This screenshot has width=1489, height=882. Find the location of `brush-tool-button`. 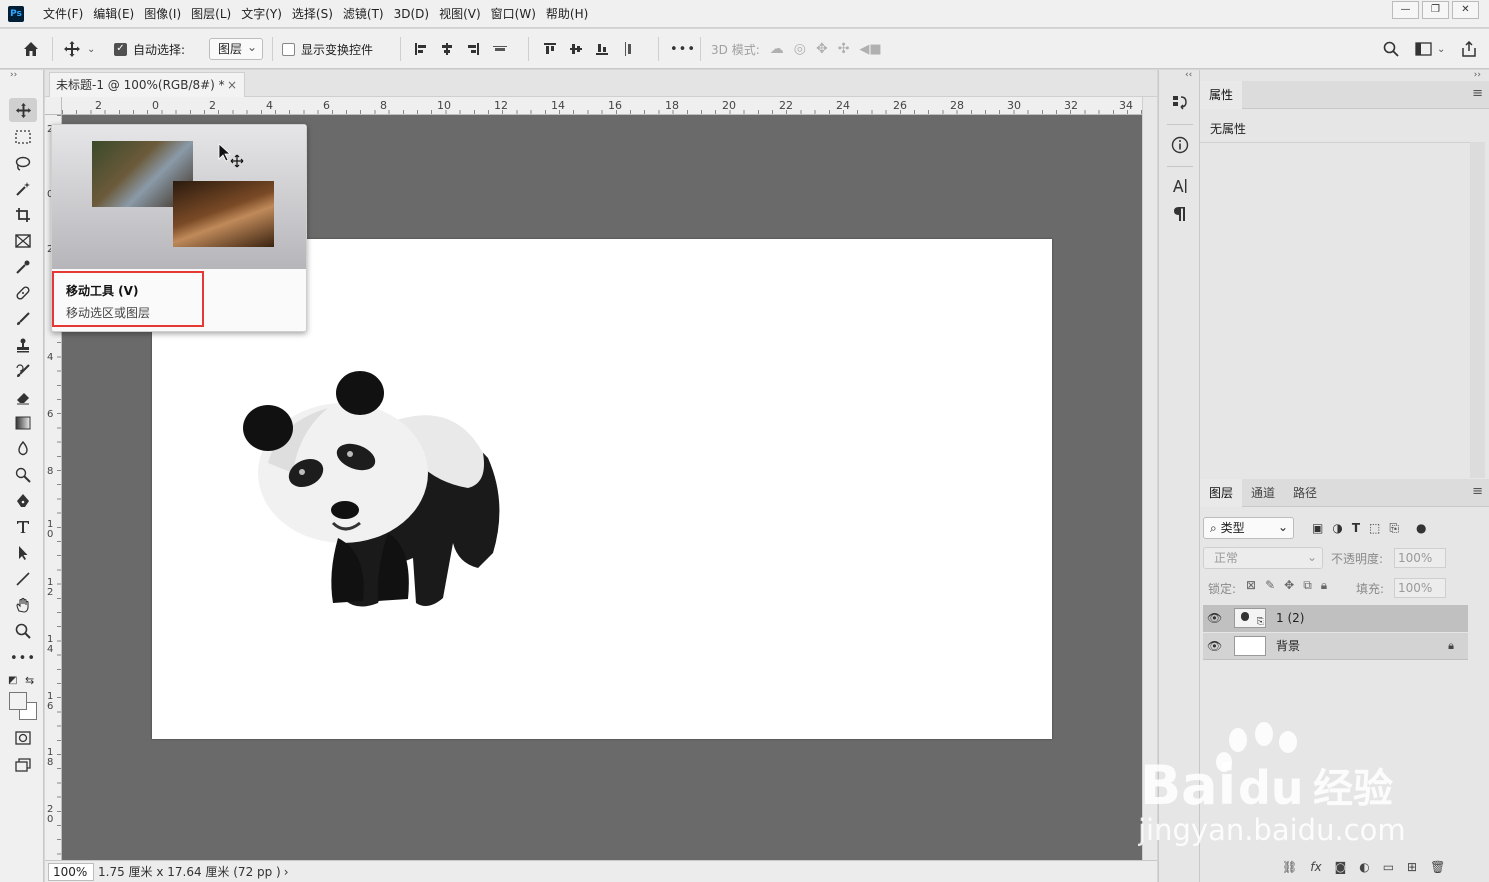

brush-tool-button is located at coordinates (23, 319).